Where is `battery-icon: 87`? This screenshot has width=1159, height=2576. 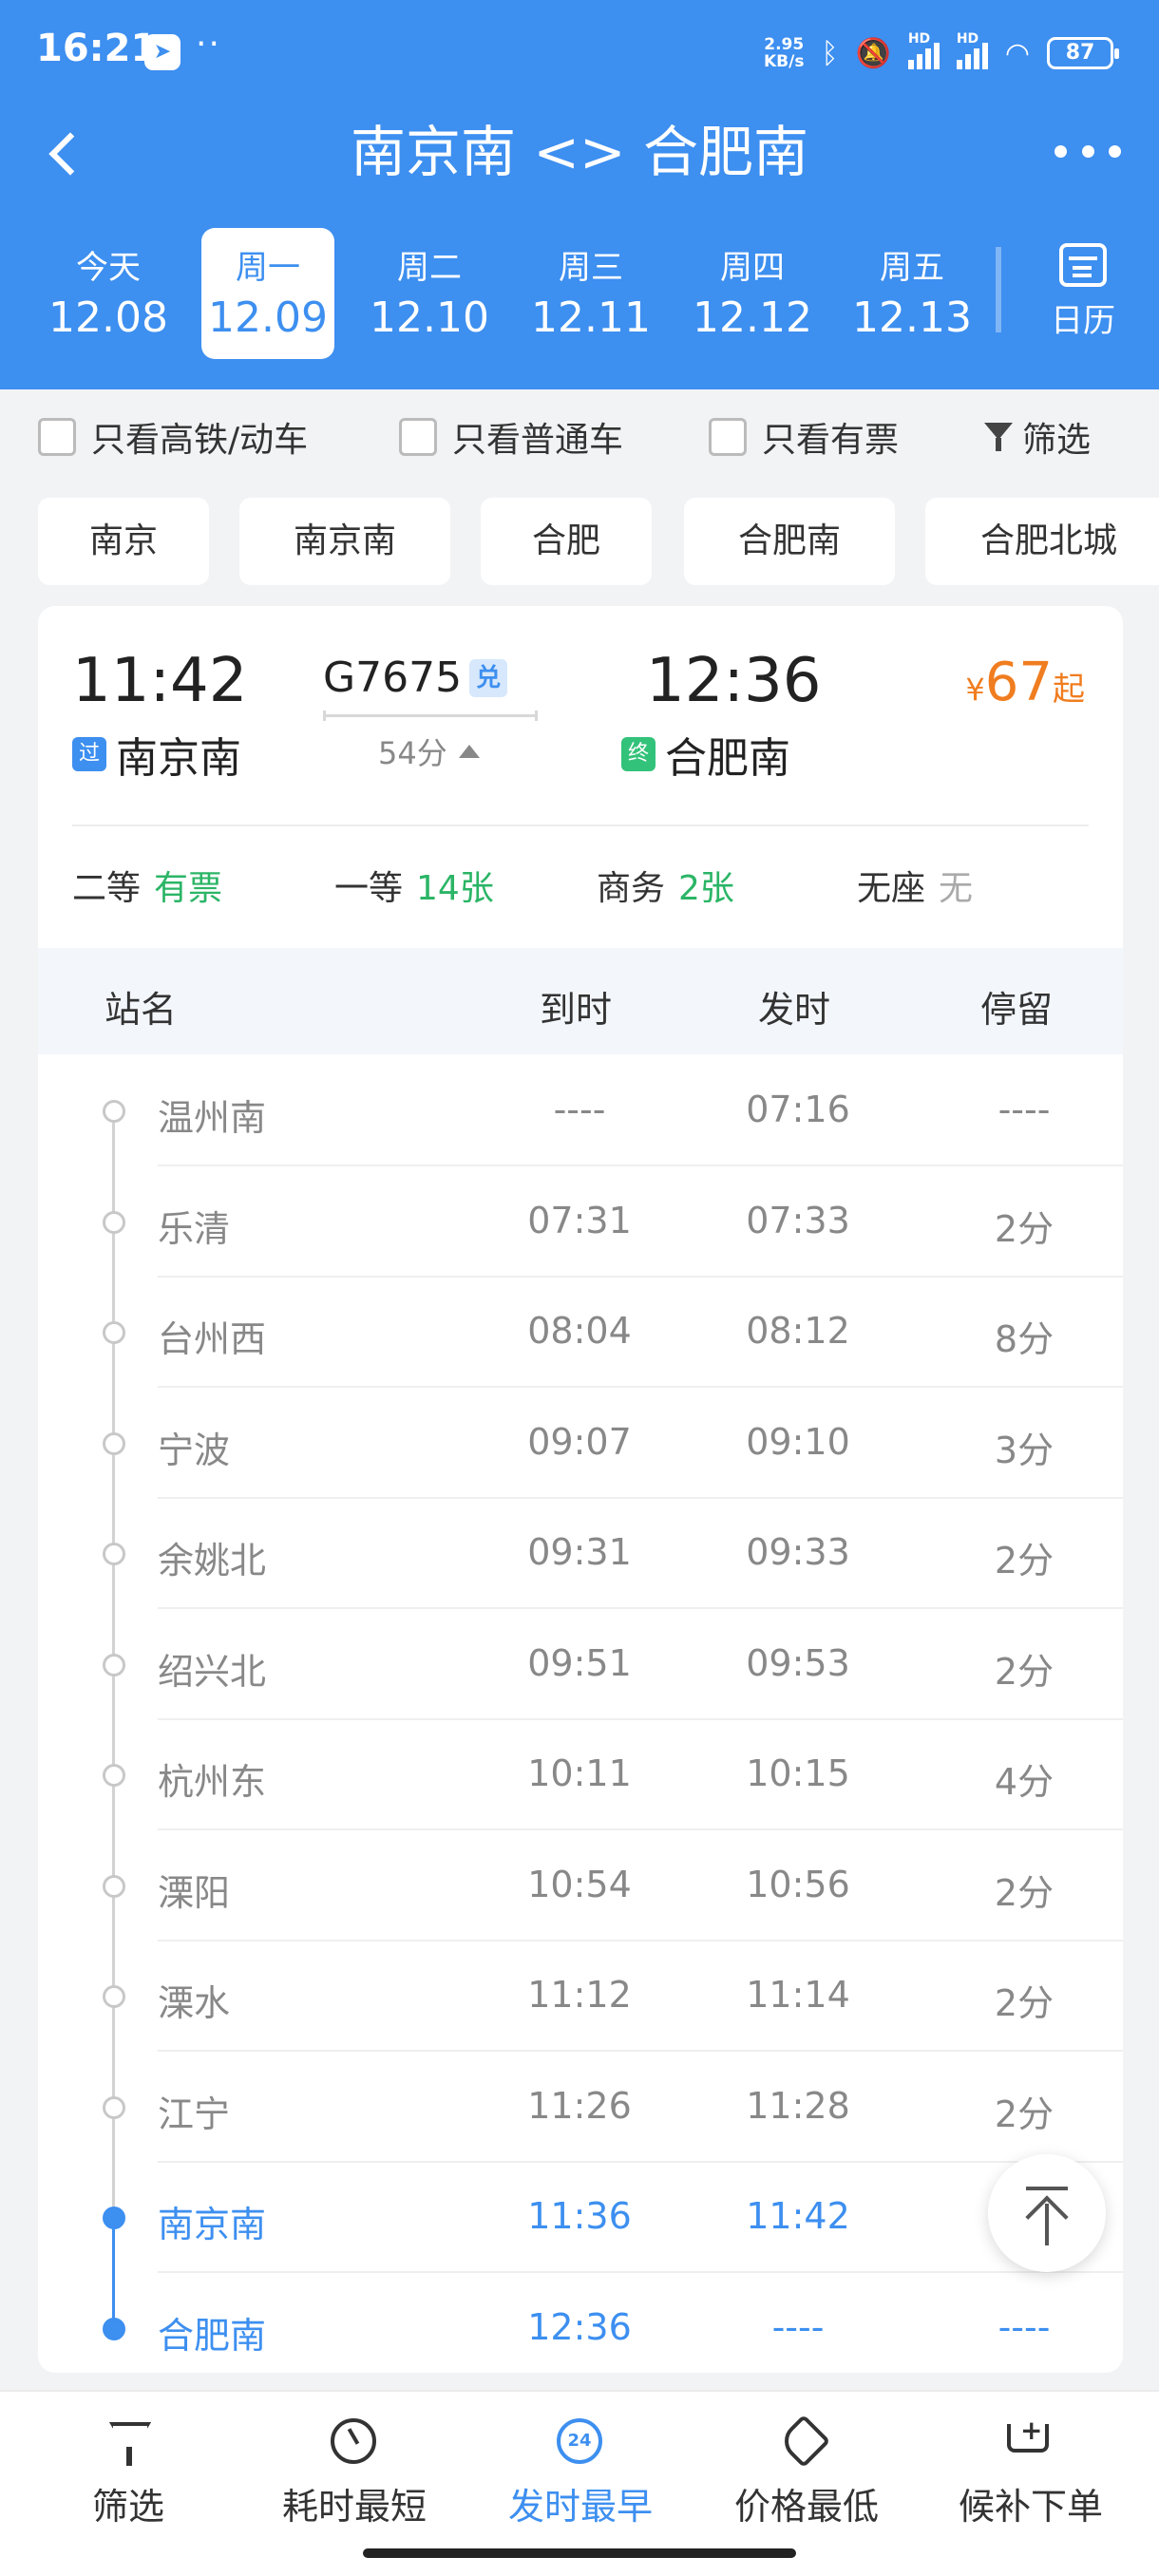
battery-icon: 87 is located at coordinates (1083, 53).